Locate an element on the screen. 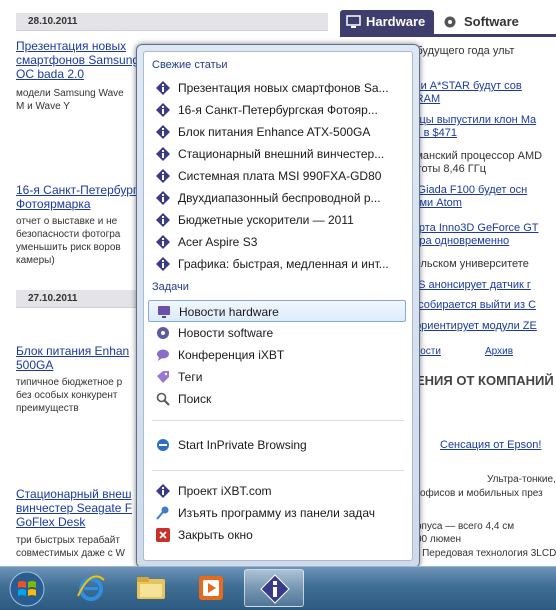 The height and width of the screenshot is (610, 556). tab-hardware-label: Hardware is located at coordinates (396, 21).